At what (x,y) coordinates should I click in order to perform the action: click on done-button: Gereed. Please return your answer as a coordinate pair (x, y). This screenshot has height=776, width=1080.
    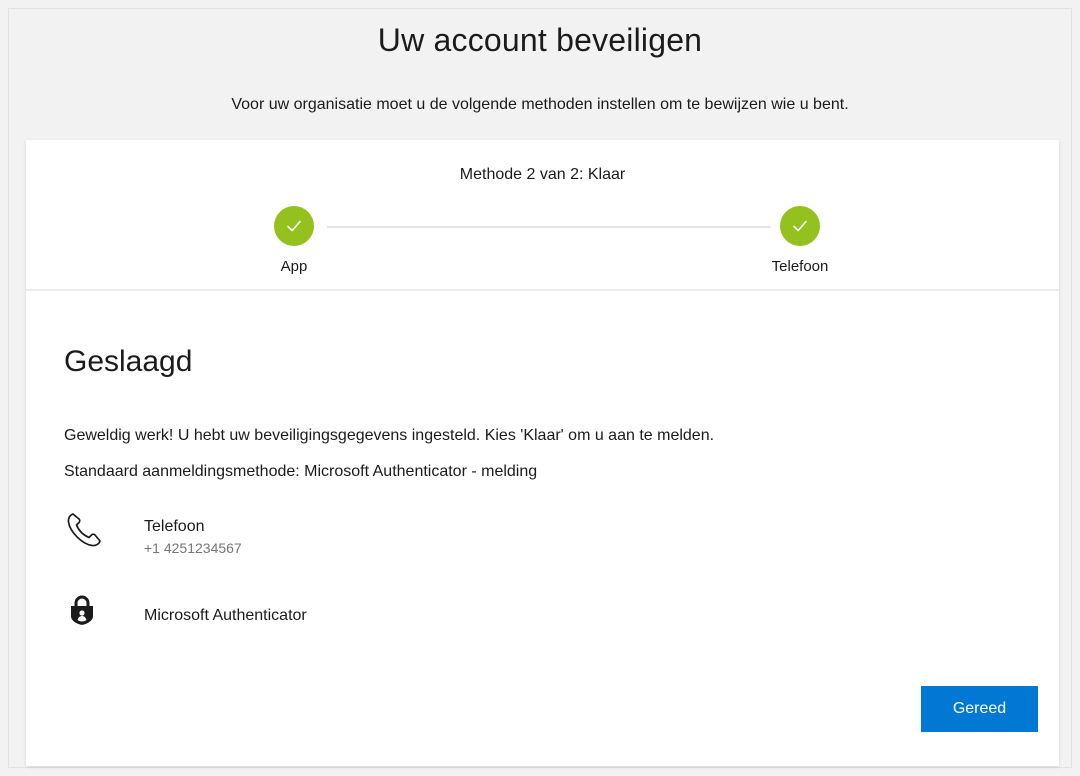
    Looking at the image, I should click on (979, 709).